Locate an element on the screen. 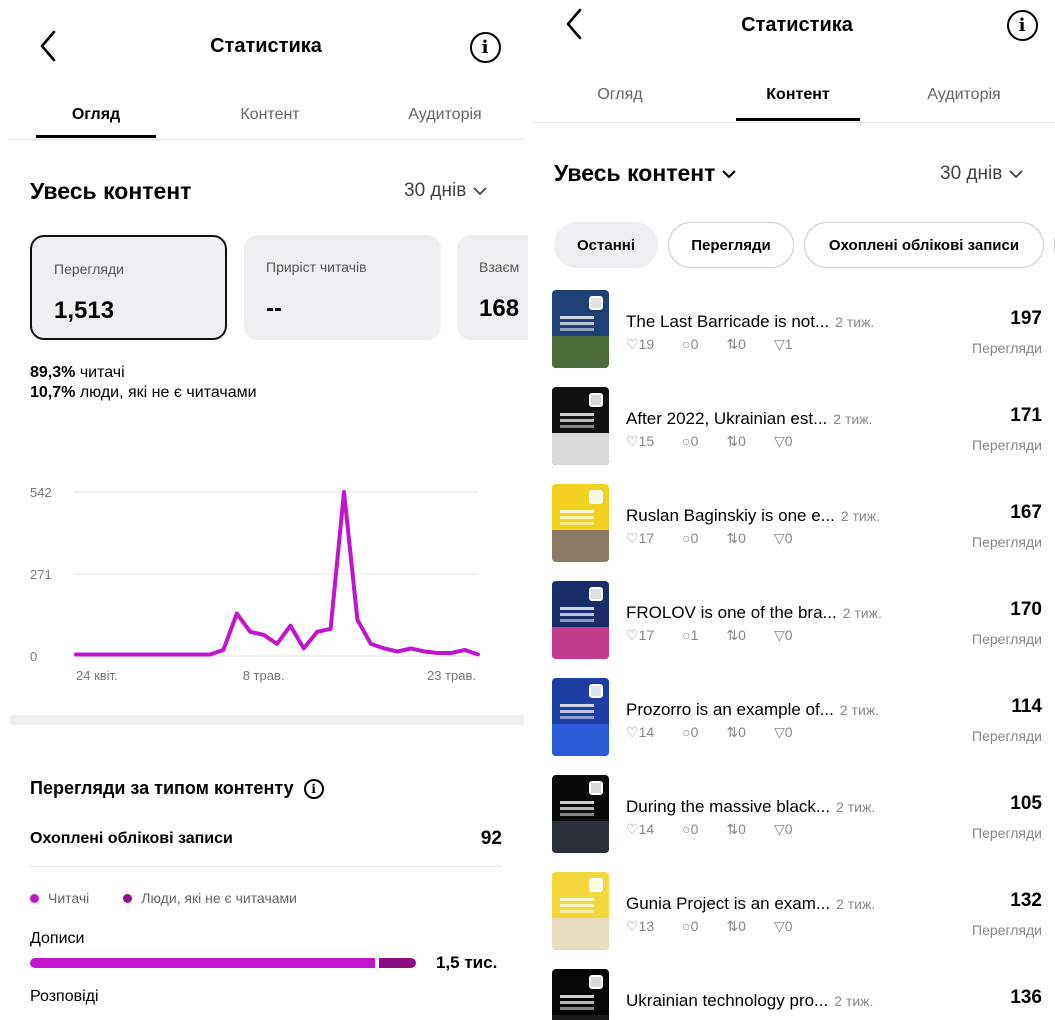  post-views-value: 171 is located at coordinates (1026, 415).